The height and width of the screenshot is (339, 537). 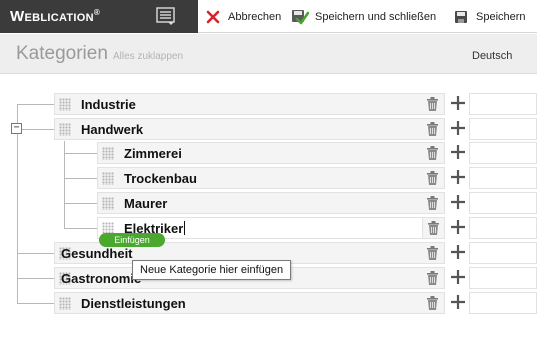 I want to click on category-label: Trockenbau, so click(x=160, y=178).